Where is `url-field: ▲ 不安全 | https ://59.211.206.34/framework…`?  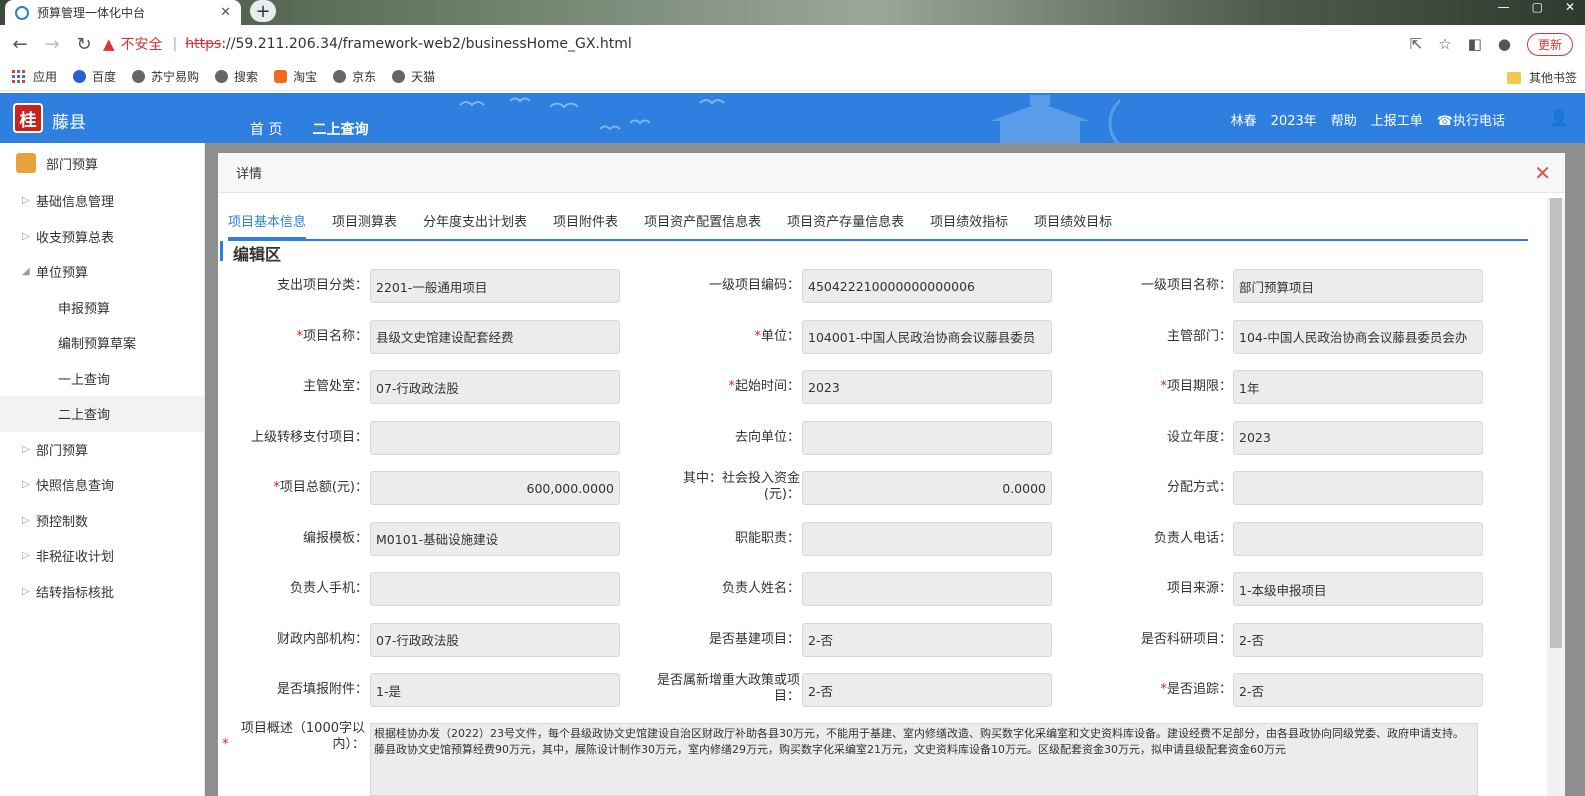 url-field: ▲ 不安全 | https ://59.211.206.34/framework… is located at coordinates (733, 44).